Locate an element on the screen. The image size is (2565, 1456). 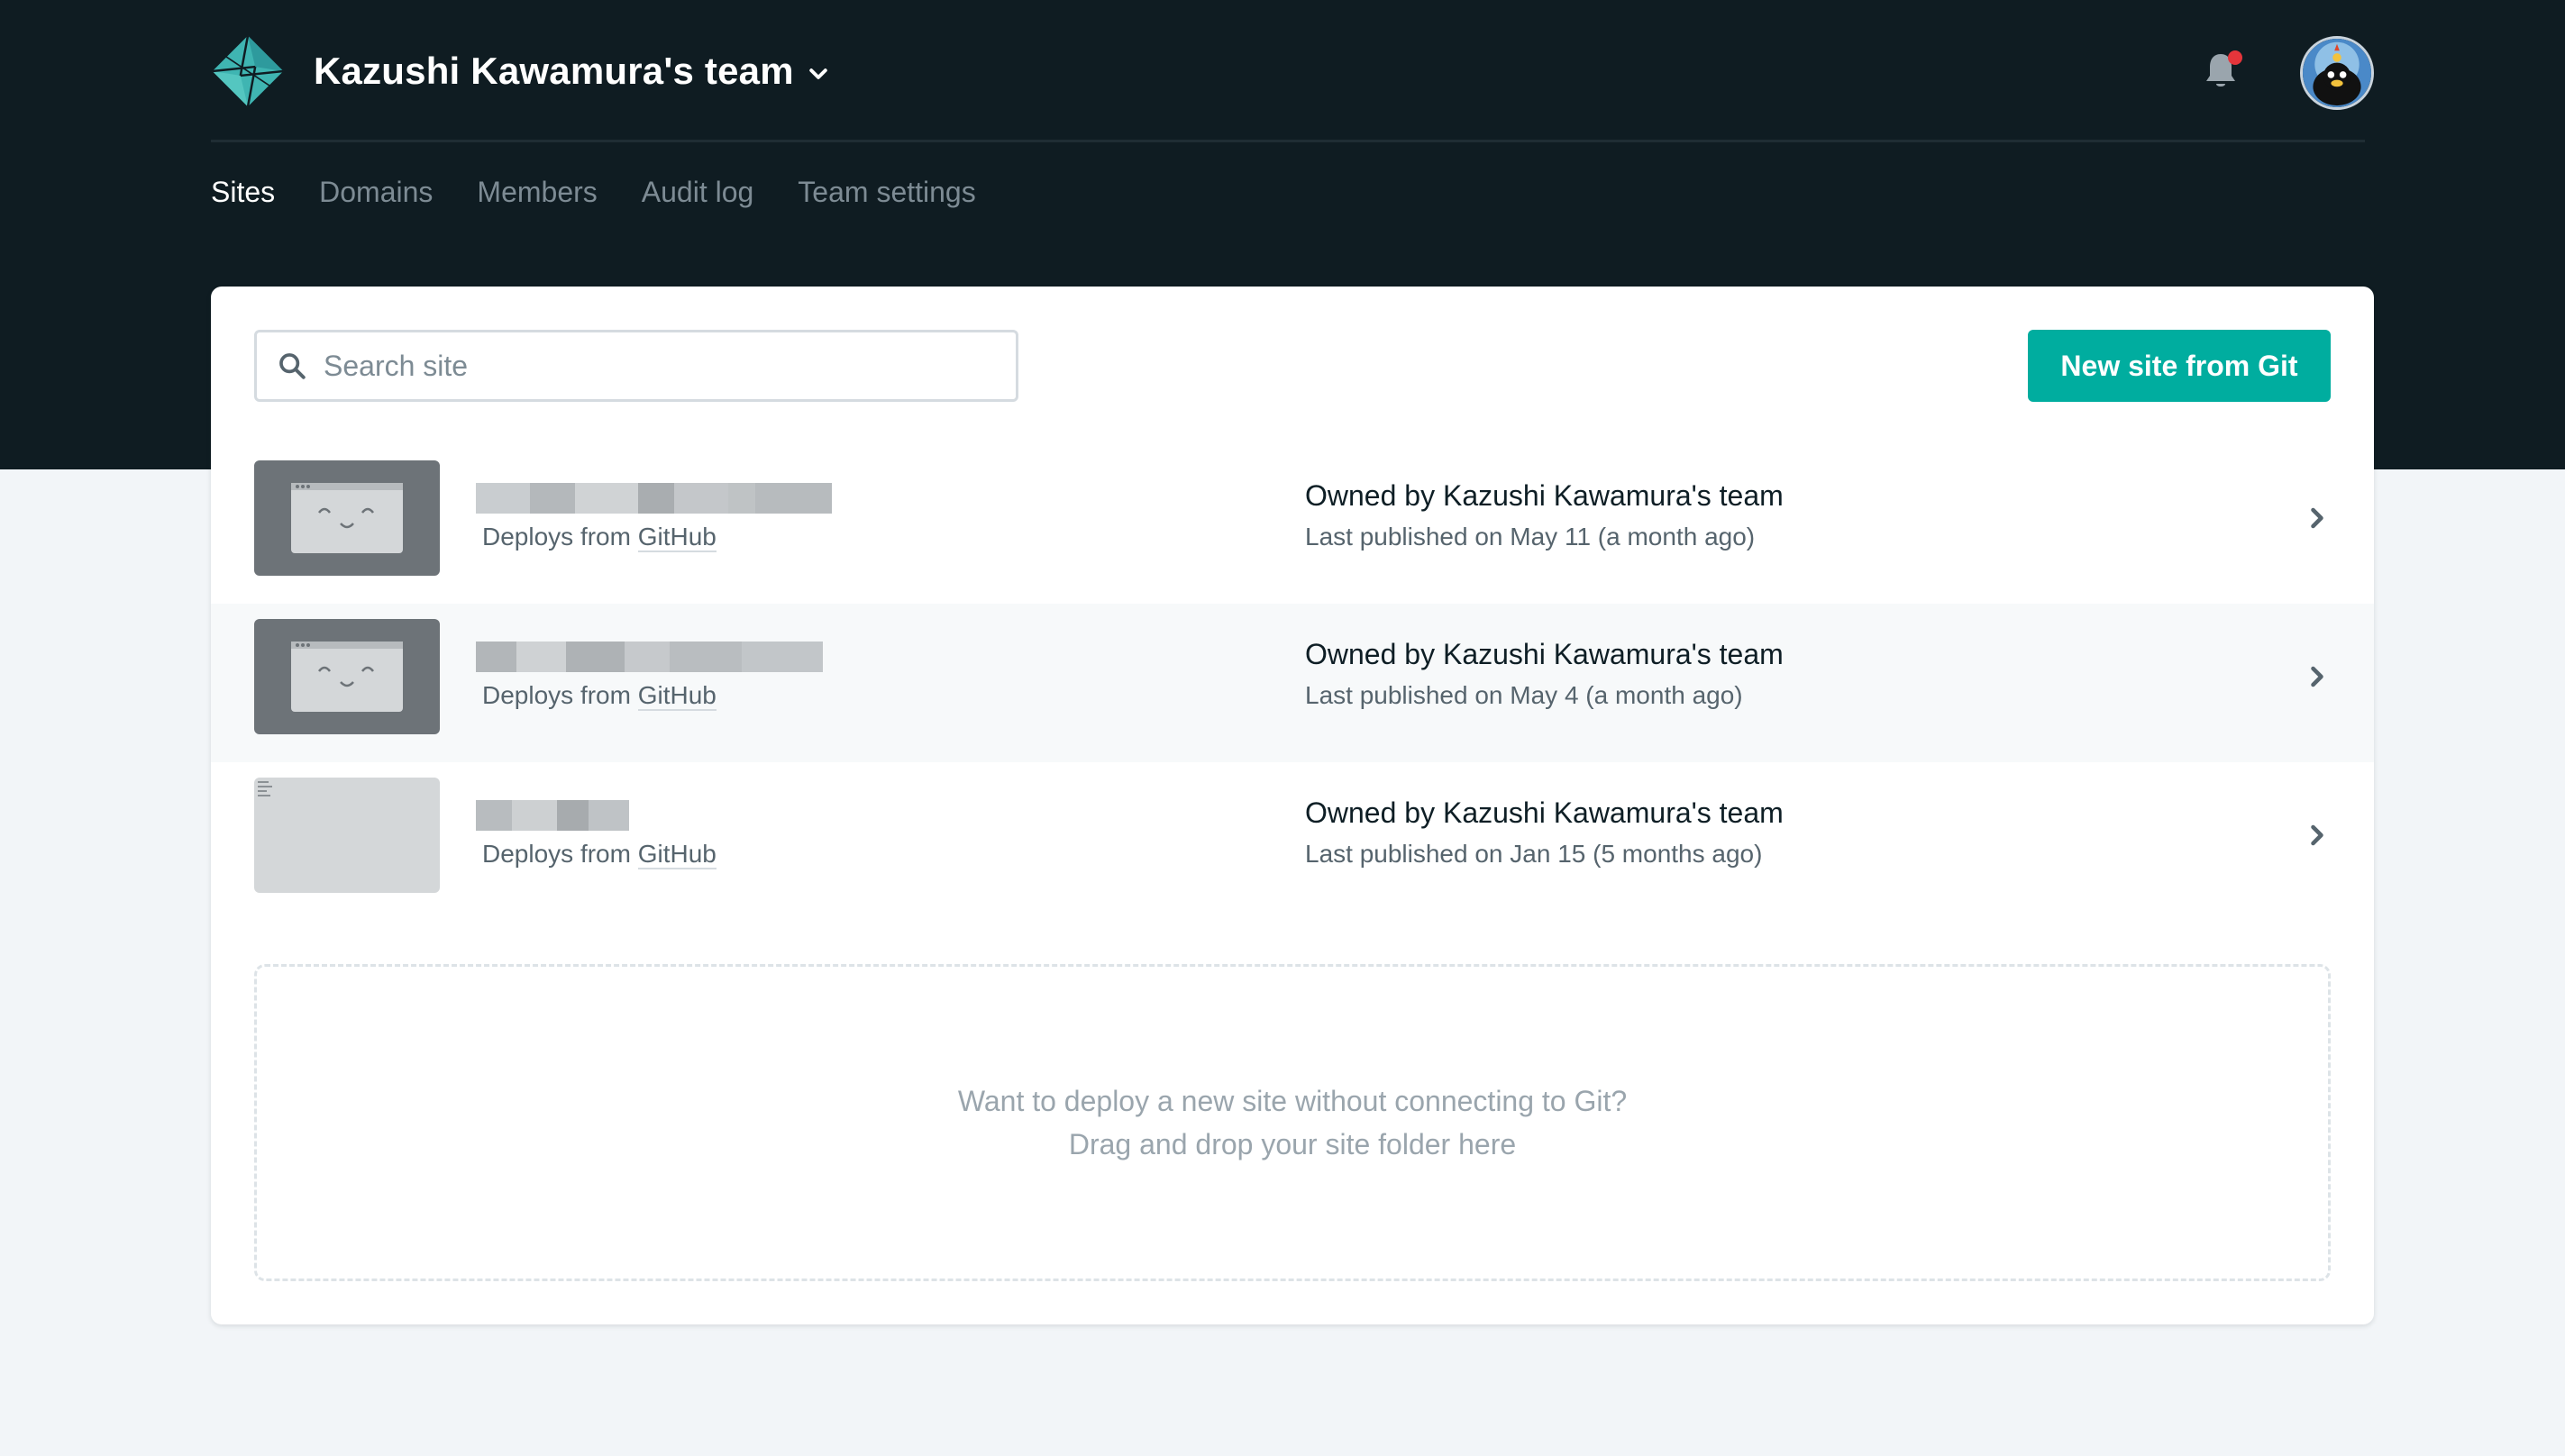
netlify-logo-icon is located at coordinates (248, 71).